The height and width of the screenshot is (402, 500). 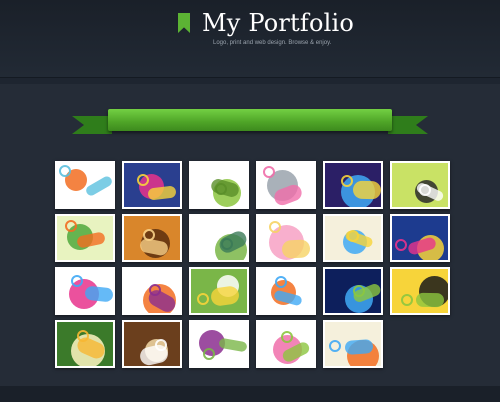 What do you see at coordinates (85, 344) in the screenshot?
I see `portfolio-thumbnail-plumeria-flowers` at bounding box center [85, 344].